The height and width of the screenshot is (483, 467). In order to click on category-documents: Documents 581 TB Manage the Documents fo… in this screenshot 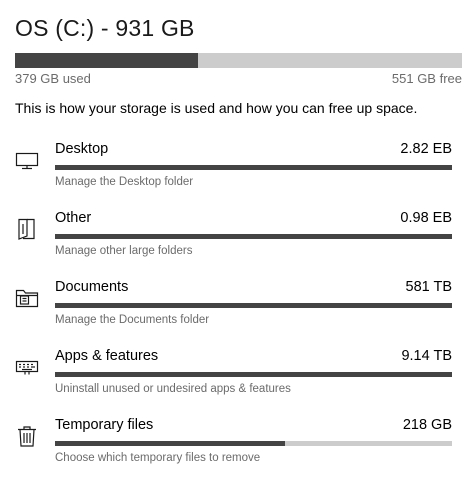, I will do `click(233, 309)`.